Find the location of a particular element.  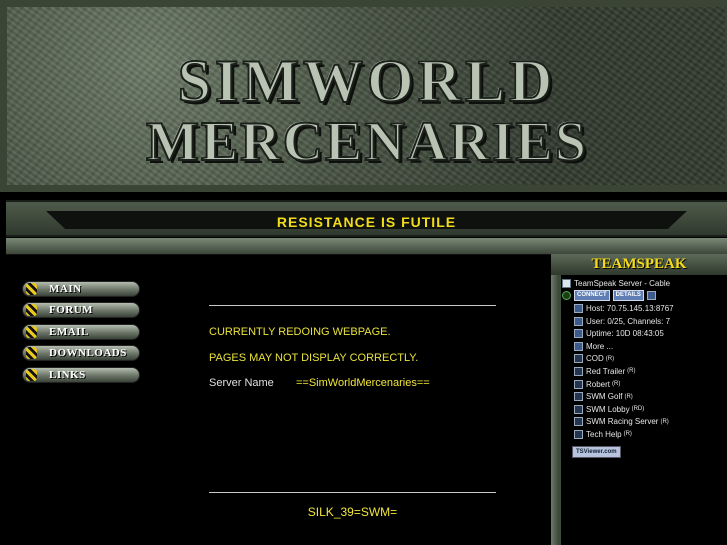

ts-channel-row: SWM Lobby (RD) is located at coordinates (644, 409).